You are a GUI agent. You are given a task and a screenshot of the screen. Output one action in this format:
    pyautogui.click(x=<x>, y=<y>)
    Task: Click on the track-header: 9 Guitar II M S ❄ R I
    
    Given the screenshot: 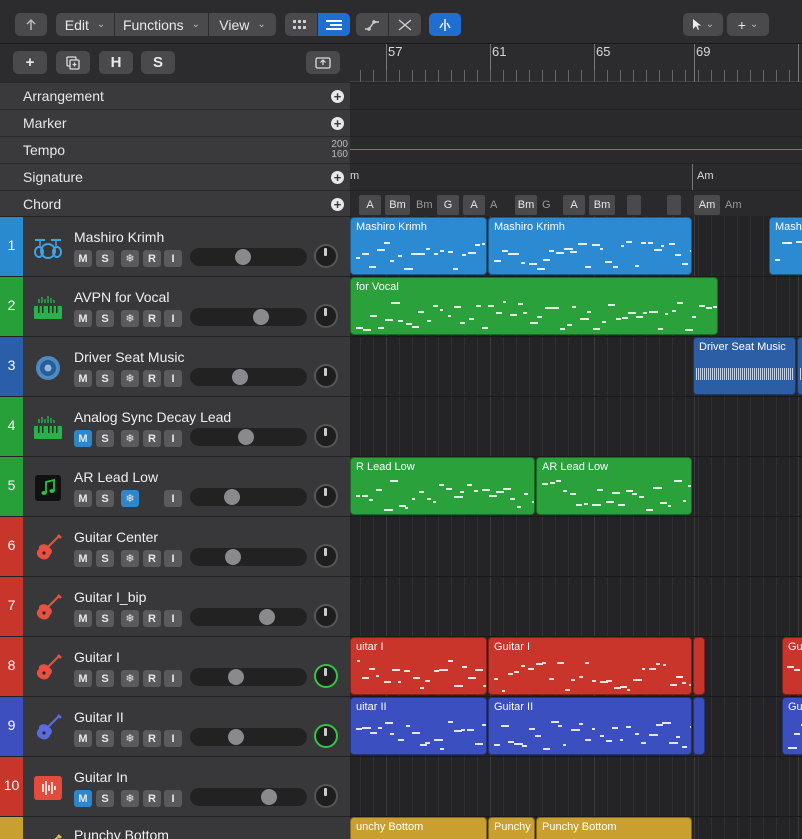 What is the action you would take?
    pyautogui.click(x=175, y=726)
    